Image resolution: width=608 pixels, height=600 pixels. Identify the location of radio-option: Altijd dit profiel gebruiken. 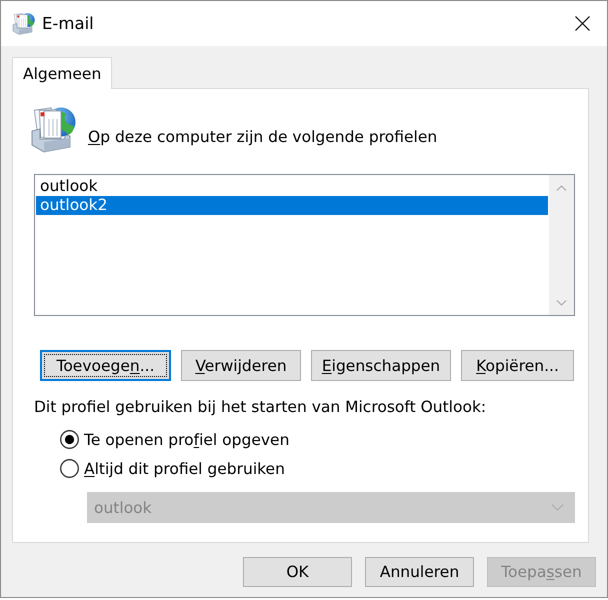
(172, 468).